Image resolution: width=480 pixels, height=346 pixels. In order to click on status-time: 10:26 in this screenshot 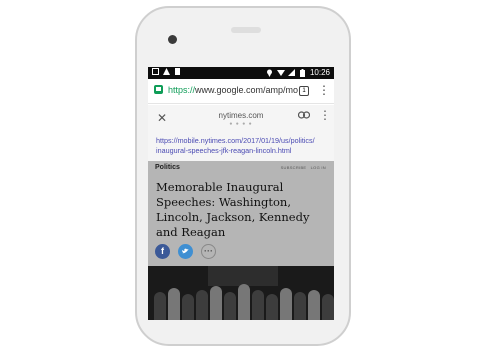, I will do `click(319, 72)`.